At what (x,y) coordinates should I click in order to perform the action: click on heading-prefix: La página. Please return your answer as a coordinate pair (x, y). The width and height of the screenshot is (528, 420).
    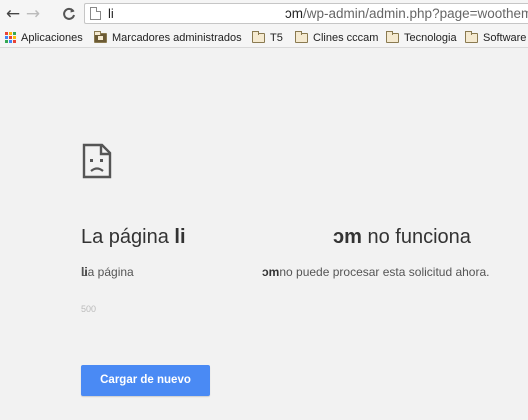
    Looking at the image, I should click on (128, 237).